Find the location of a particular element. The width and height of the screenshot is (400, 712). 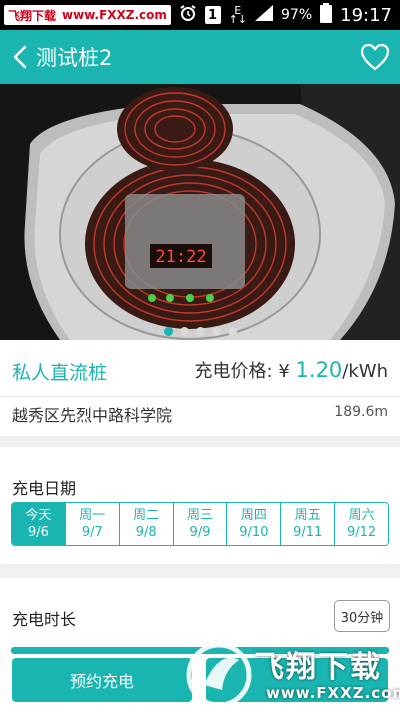

date-tab-sat: 周六 9/12 is located at coordinates (361, 524).